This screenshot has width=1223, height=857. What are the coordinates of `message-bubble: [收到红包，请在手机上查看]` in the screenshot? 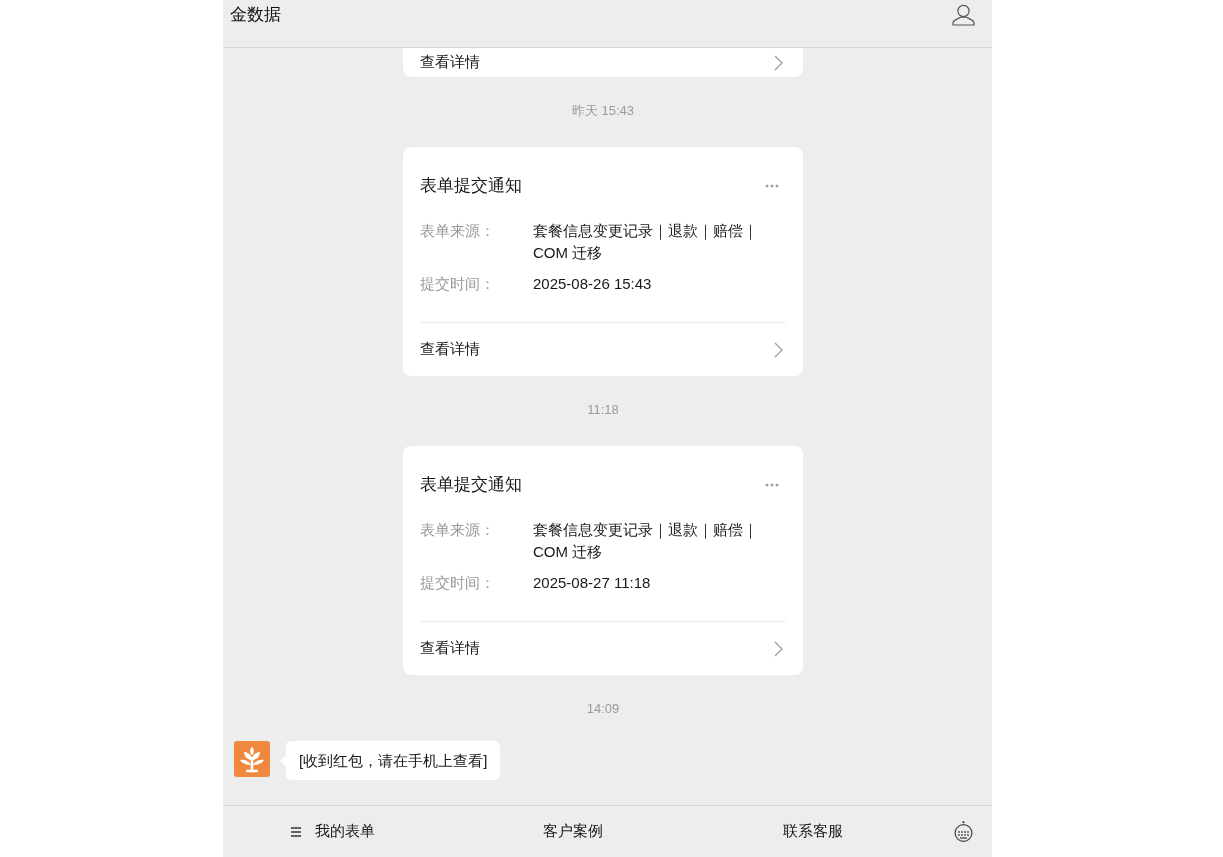 It's located at (390, 760).